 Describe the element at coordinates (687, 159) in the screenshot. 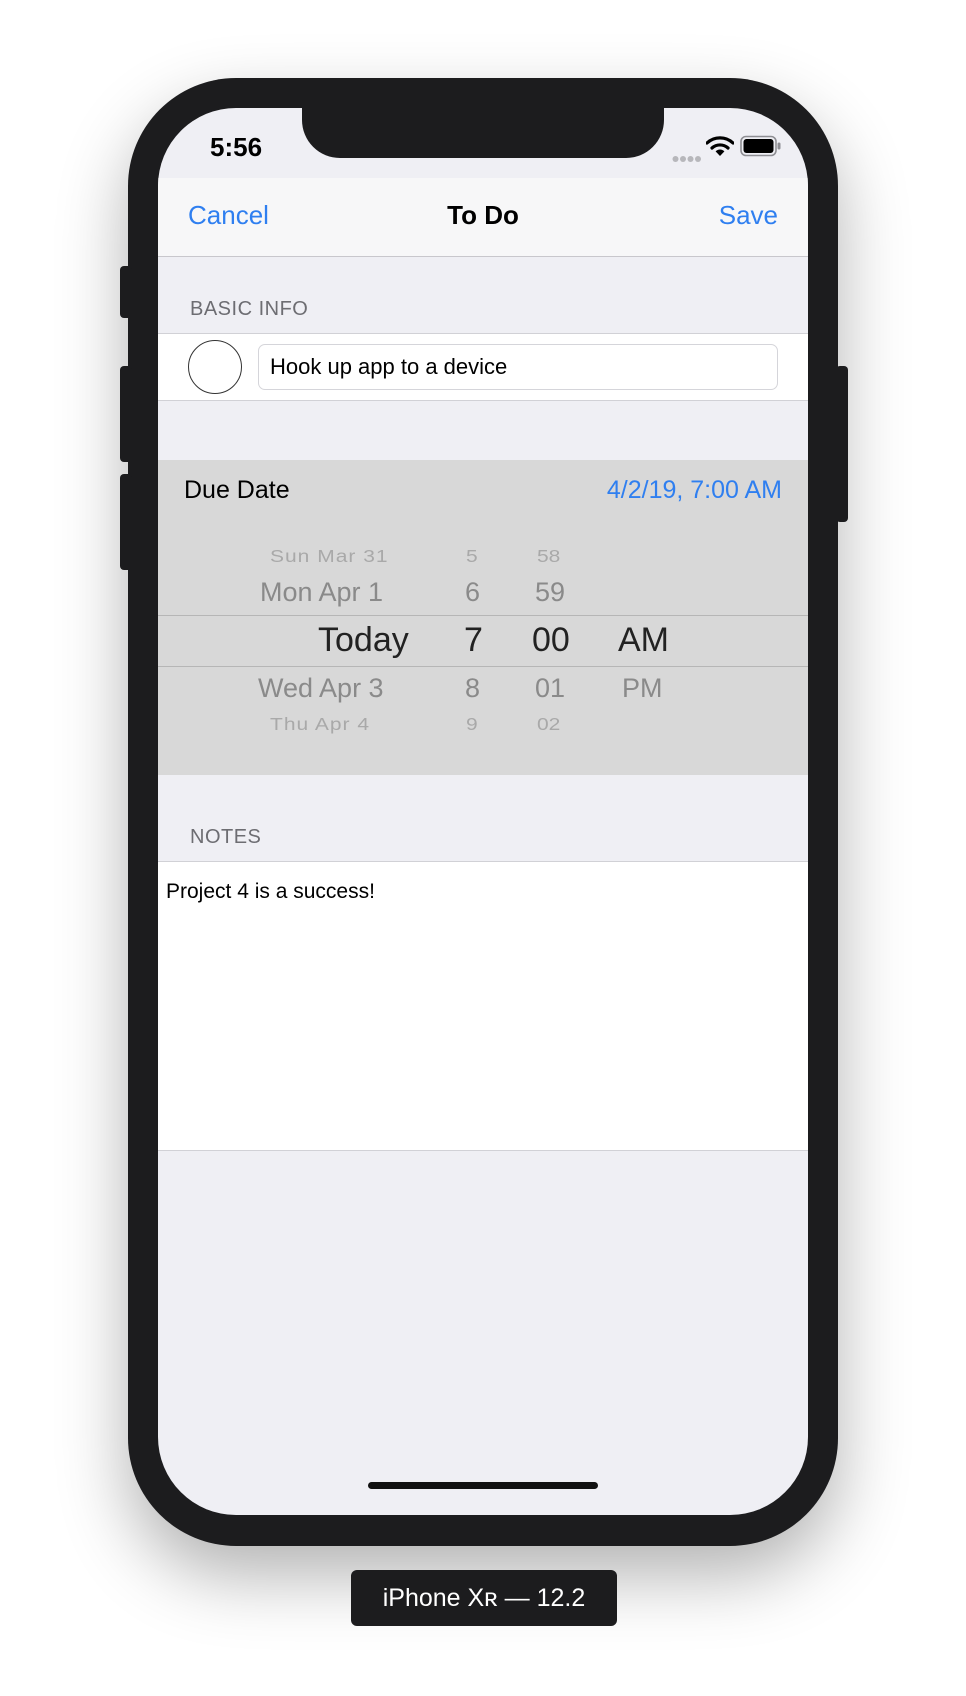

I see `signal-dots-icon` at that location.